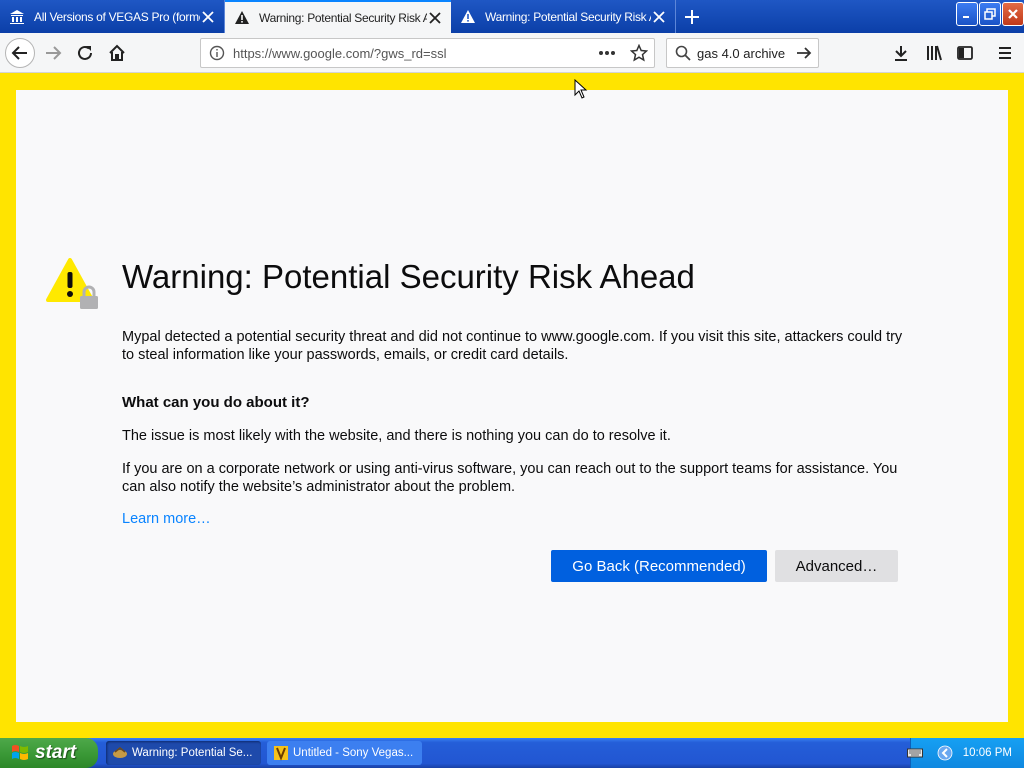  Describe the element at coordinates (117, 16) in the screenshot. I see `tab-title: All Versions of VEGAS Pro (formerly` at that location.